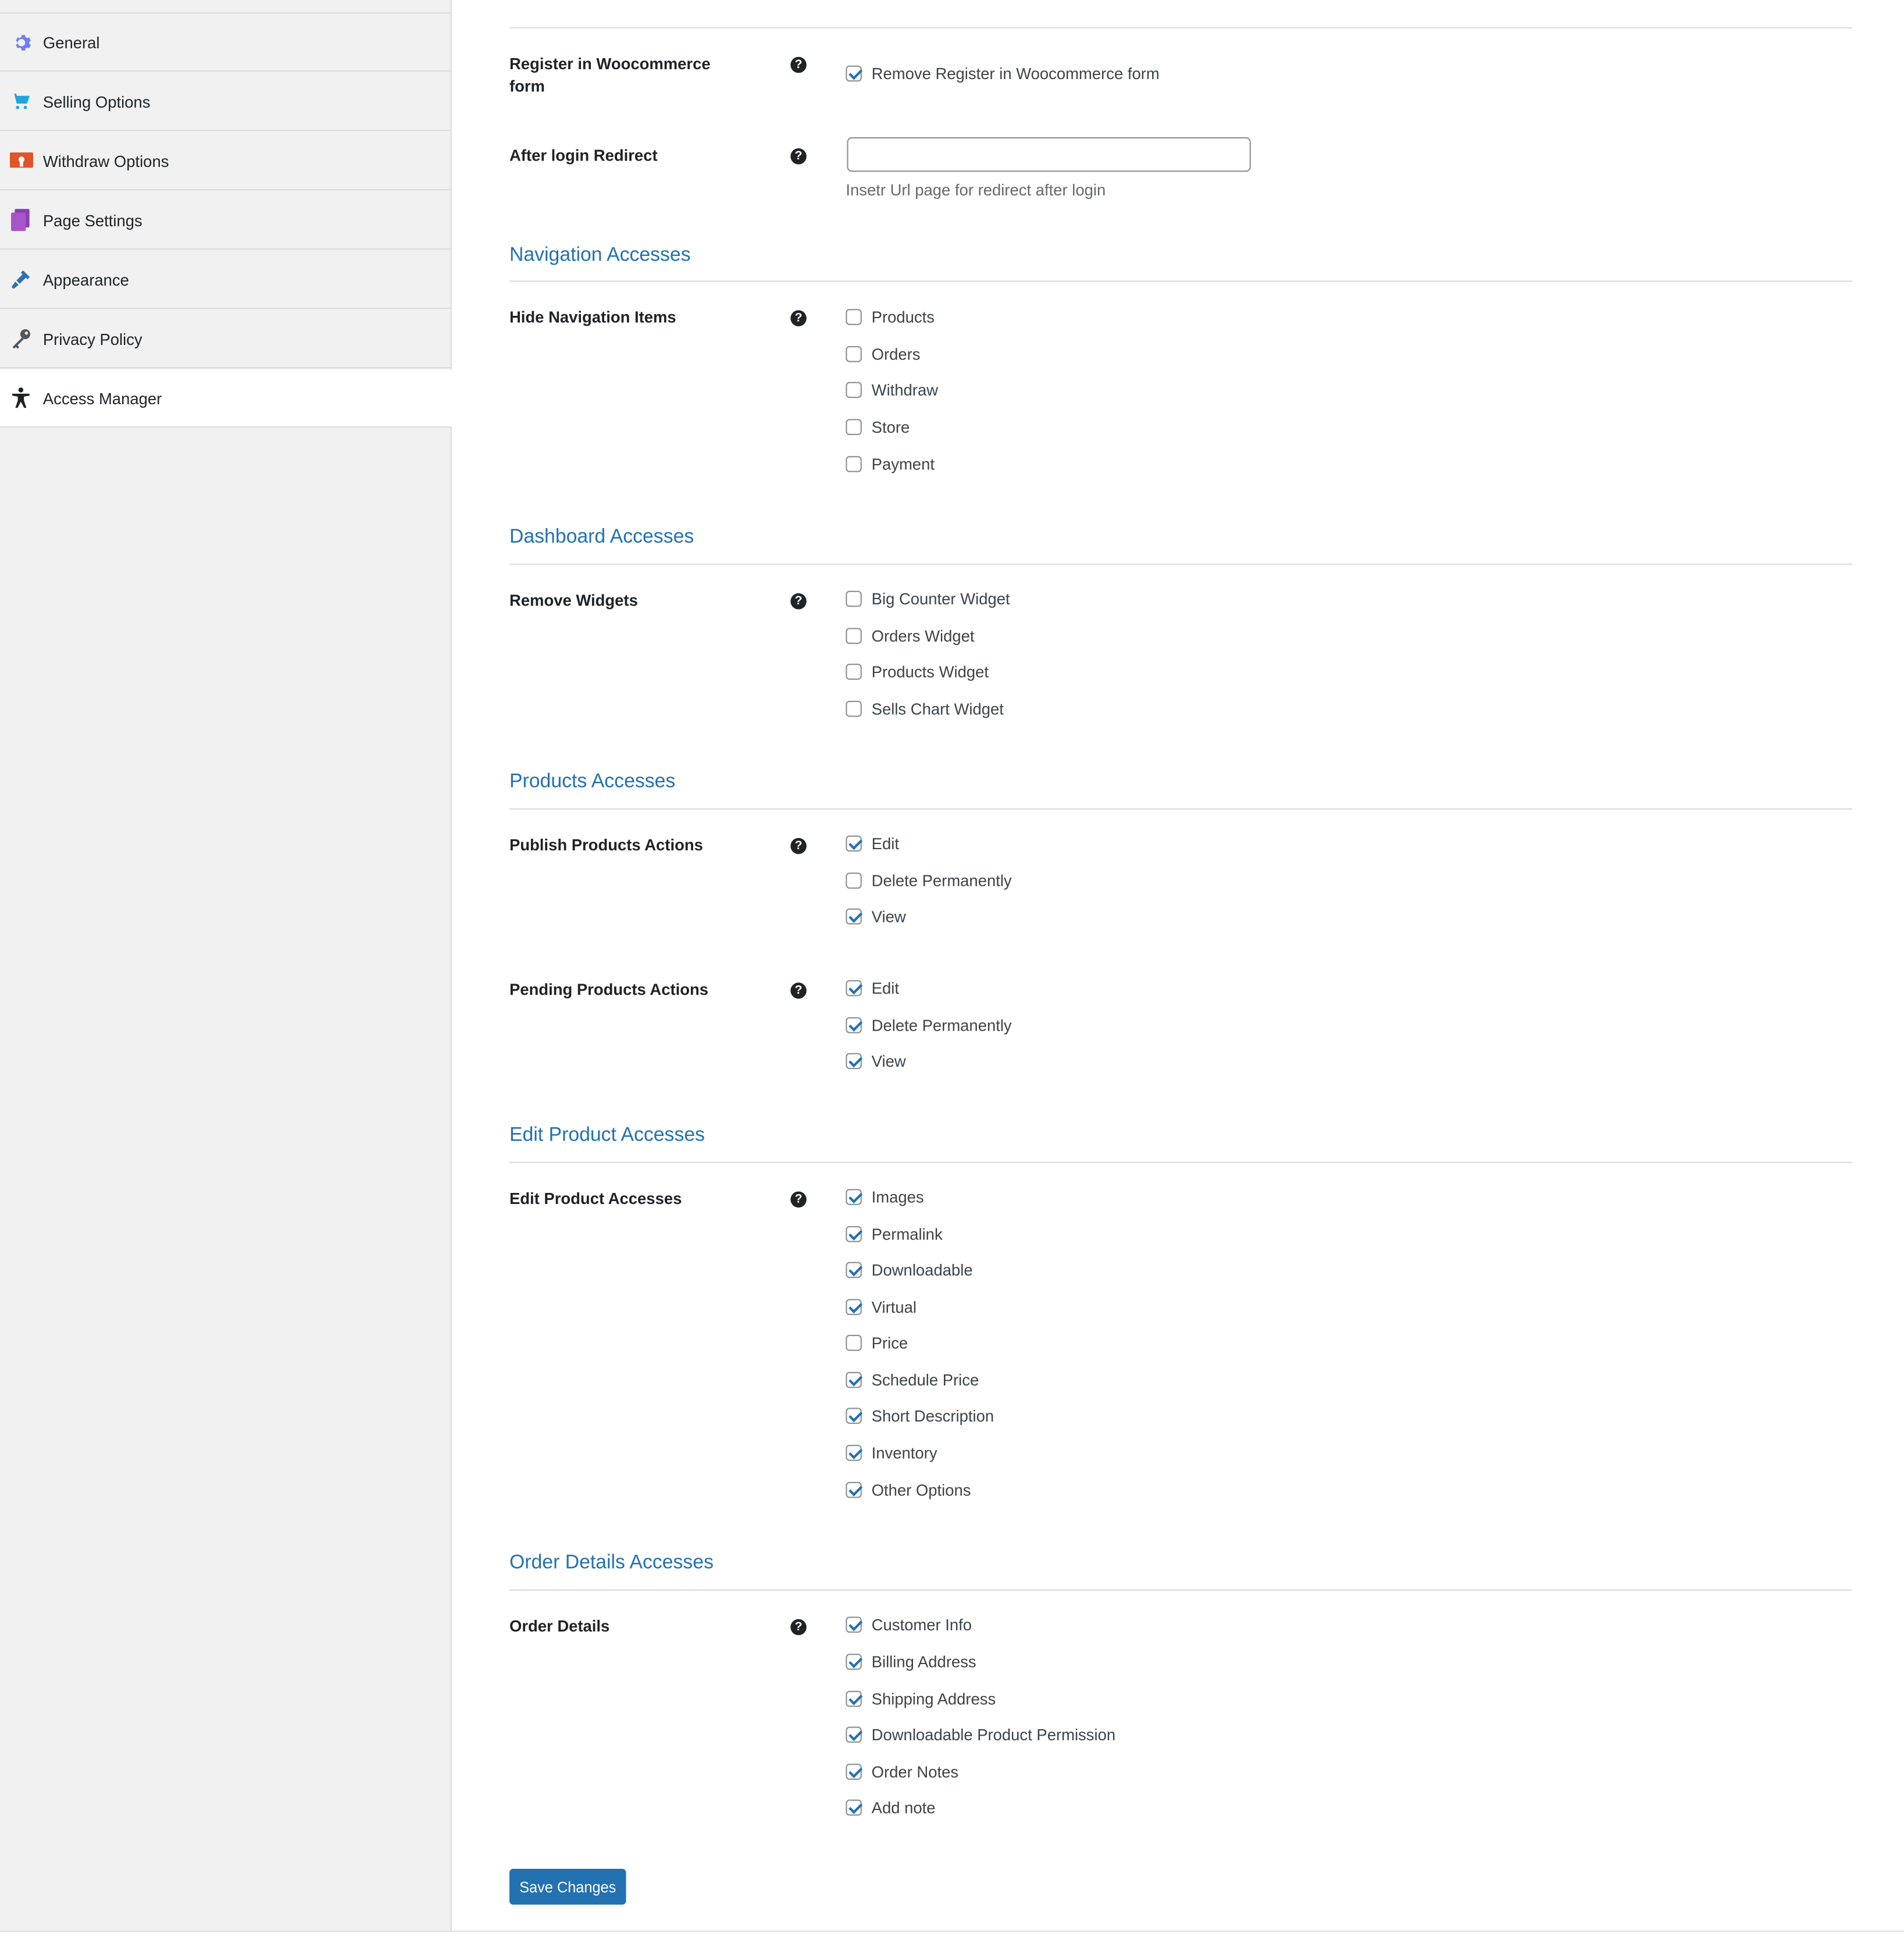 The image size is (1904, 1938). I want to click on nav-payment-checkbox: Payment, so click(891, 464).